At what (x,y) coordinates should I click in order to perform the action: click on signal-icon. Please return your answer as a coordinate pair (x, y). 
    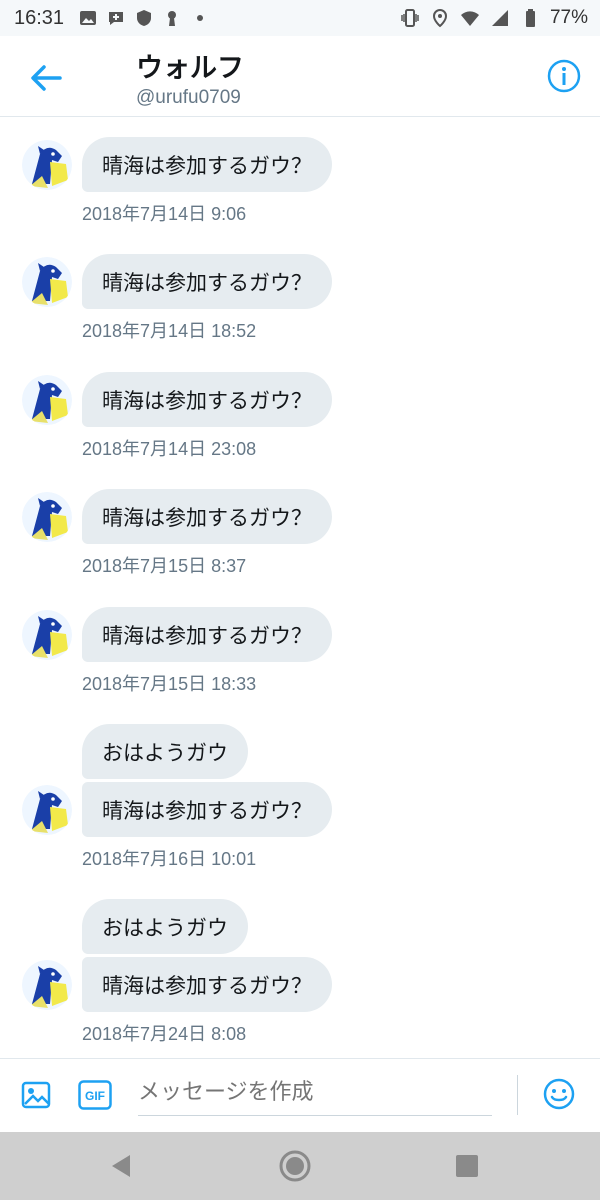
    Looking at the image, I should click on (499, 18).